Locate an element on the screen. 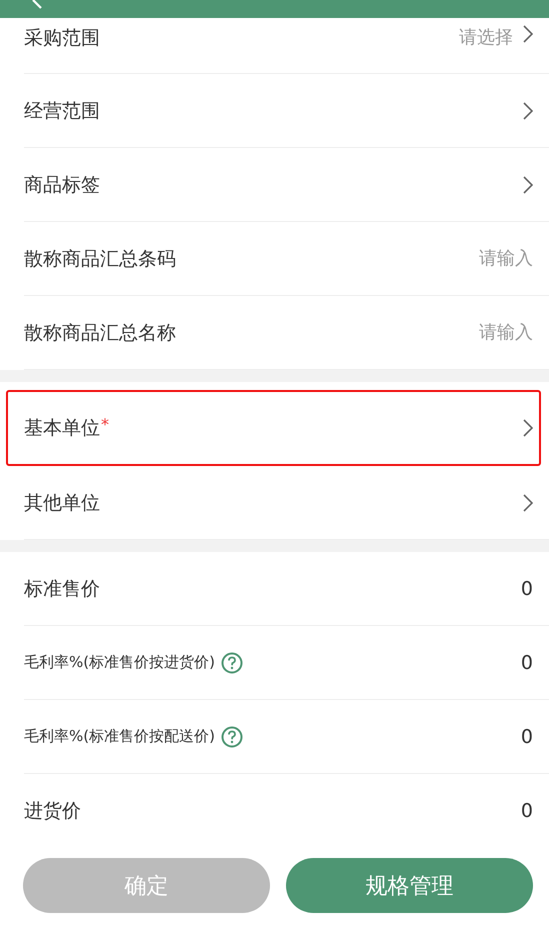  field-label: 标准售价 is located at coordinates (62, 589).